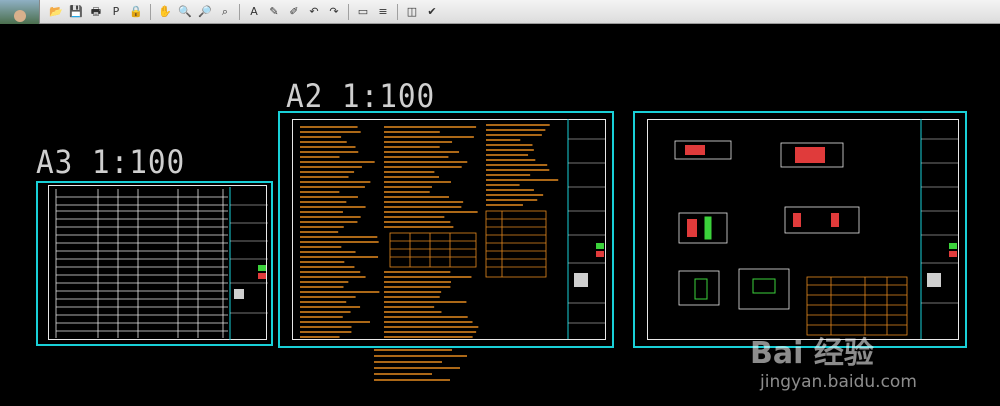 This screenshot has width=1000, height=406. Describe the element at coordinates (363, 12) in the screenshot. I see `measure-button: ▭` at that location.